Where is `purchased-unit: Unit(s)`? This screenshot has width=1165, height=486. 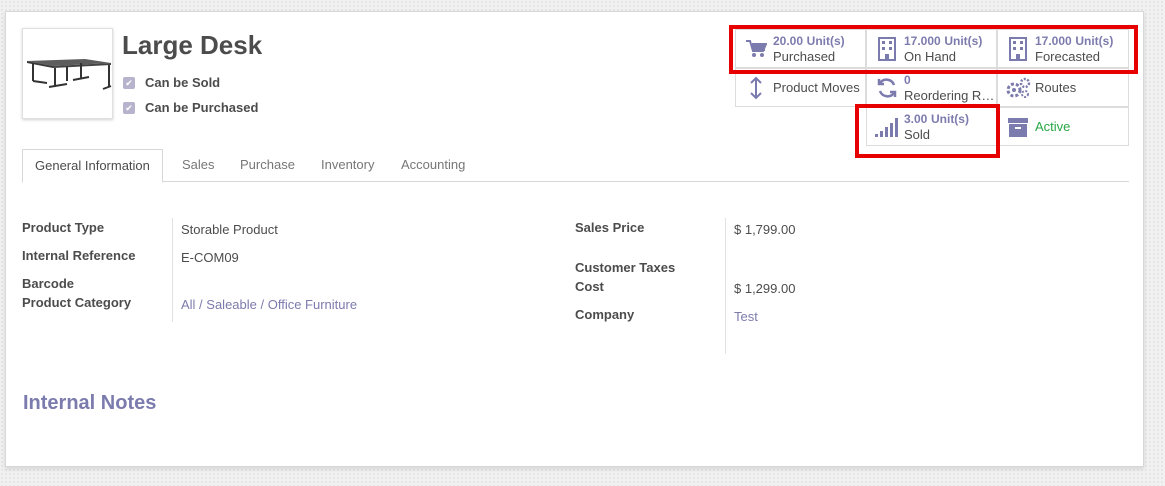
purchased-unit: Unit(s) is located at coordinates (825, 41).